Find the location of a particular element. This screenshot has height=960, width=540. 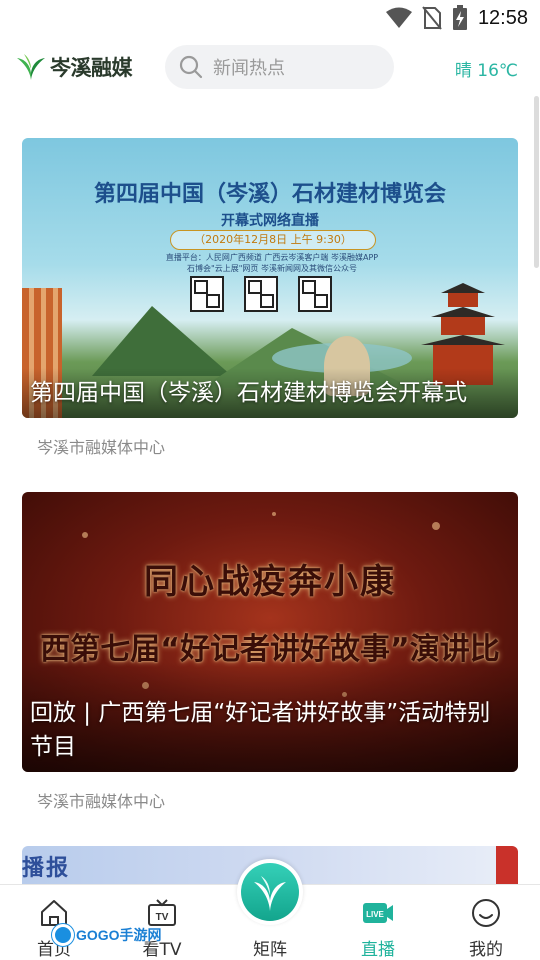

search-placeholder: 新闻热点 is located at coordinates (249, 68).